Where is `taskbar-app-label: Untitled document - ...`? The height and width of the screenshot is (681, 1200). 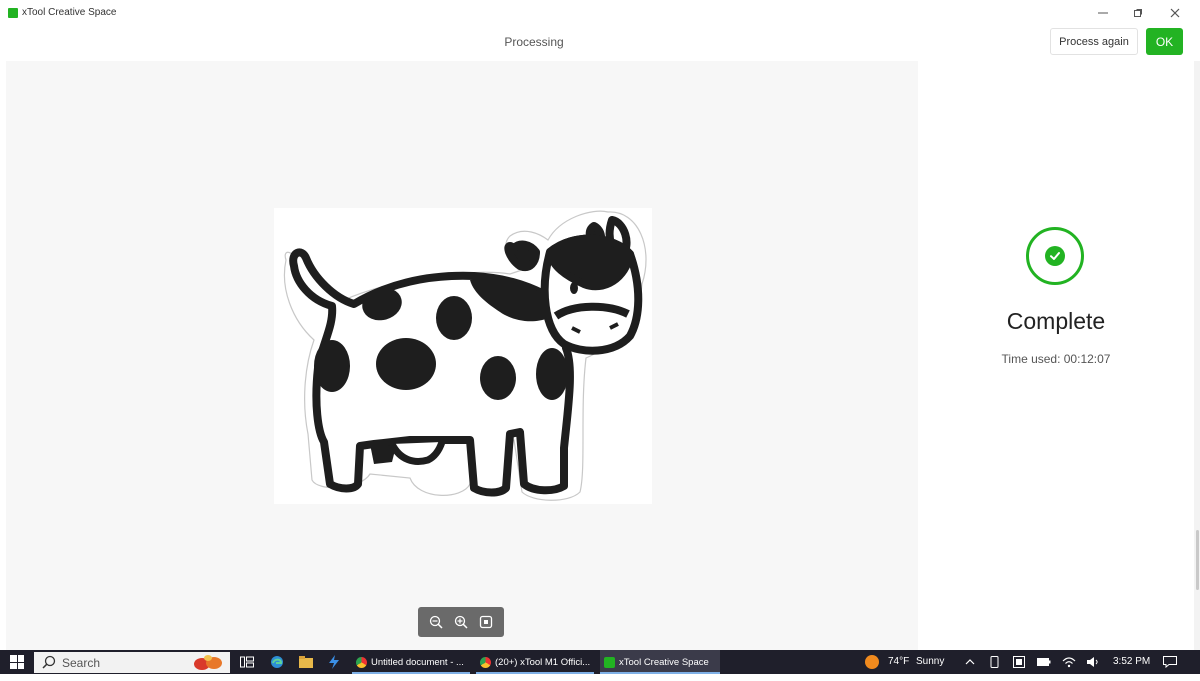 taskbar-app-label: Untitled document - ... is located at coordinates (417, 662).